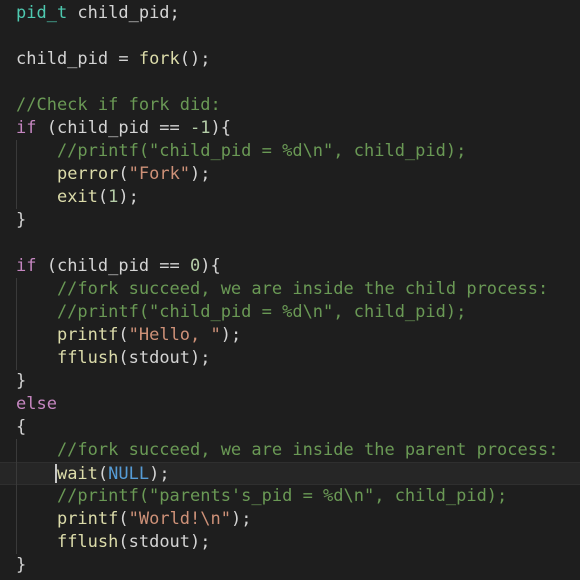 This screenshot has height=580, width=580. Describe the element at coordinates (290, 174) in the screenshot. I see `code-line: perror("Fork");` at that location.